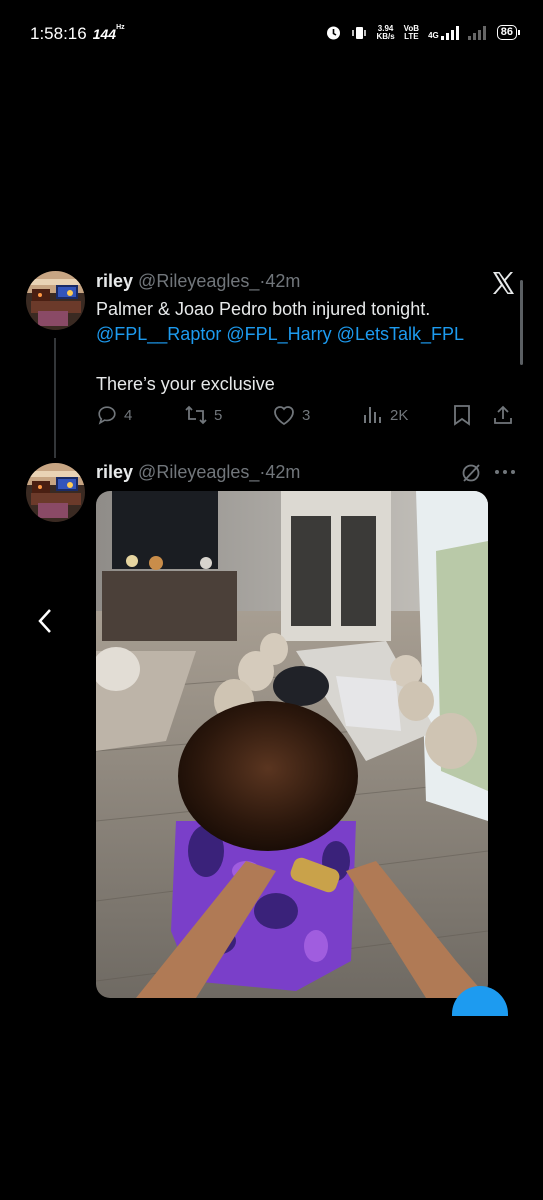 This screenshot has height=1200, width=543. I want to click on retweet-button: 5, so click(203, 415).